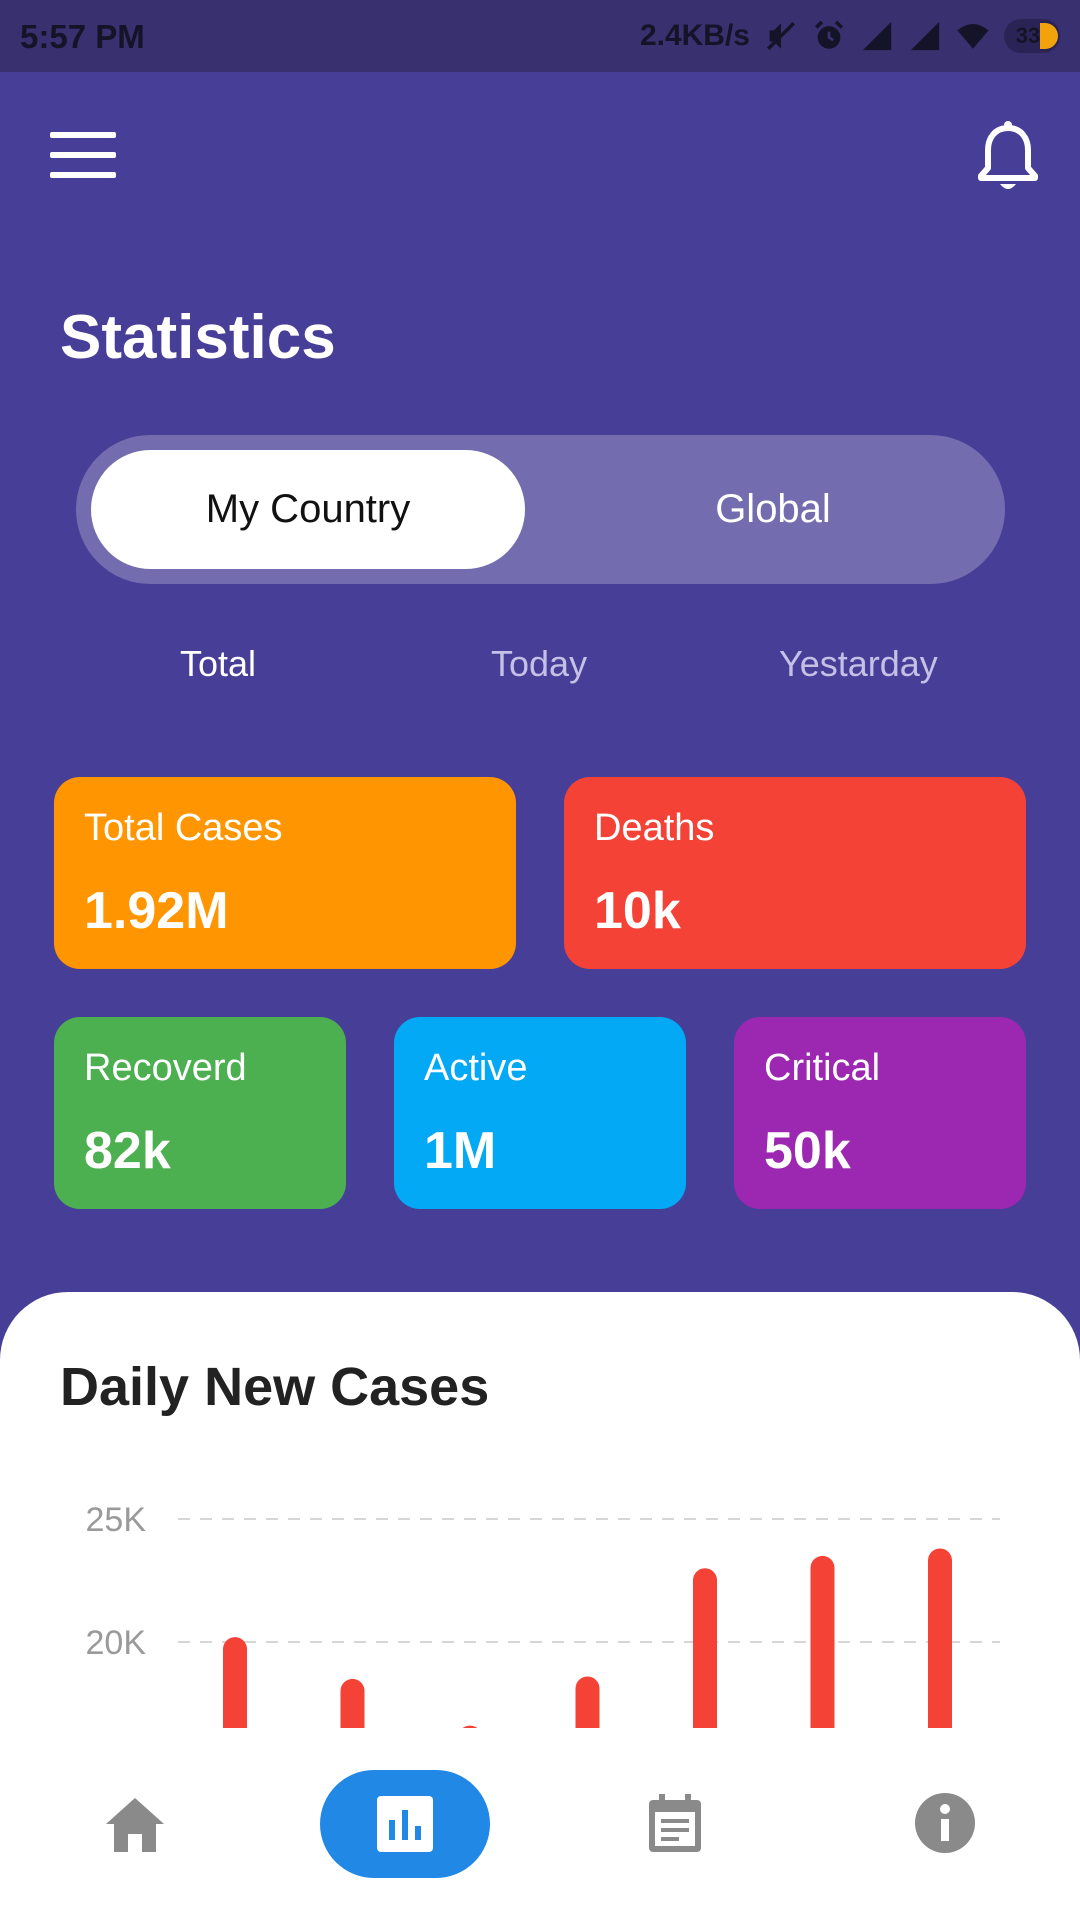 This screenshot has height=1920, width=1080. I want to click on info-icon, so click(945, 1823).